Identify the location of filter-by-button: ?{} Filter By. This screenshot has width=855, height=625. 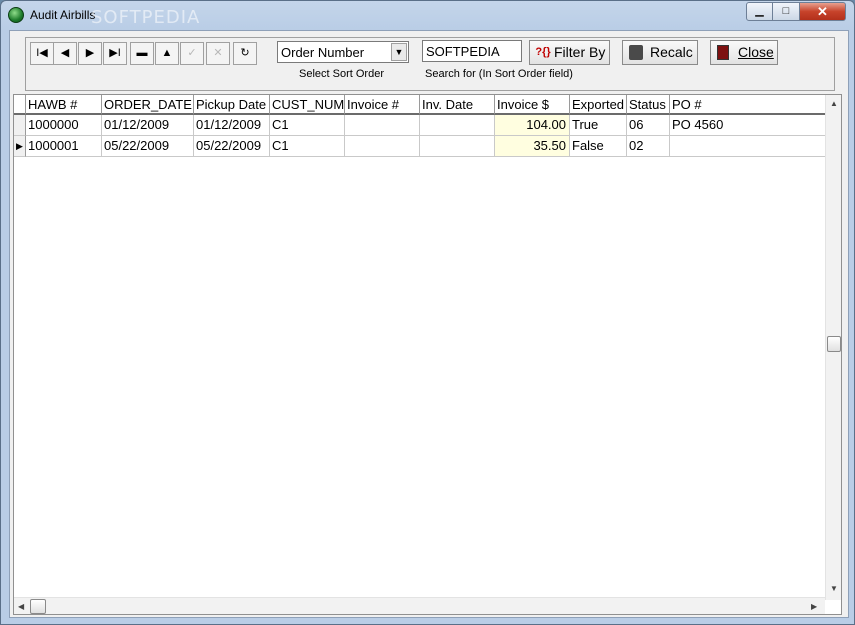
(569, 52).